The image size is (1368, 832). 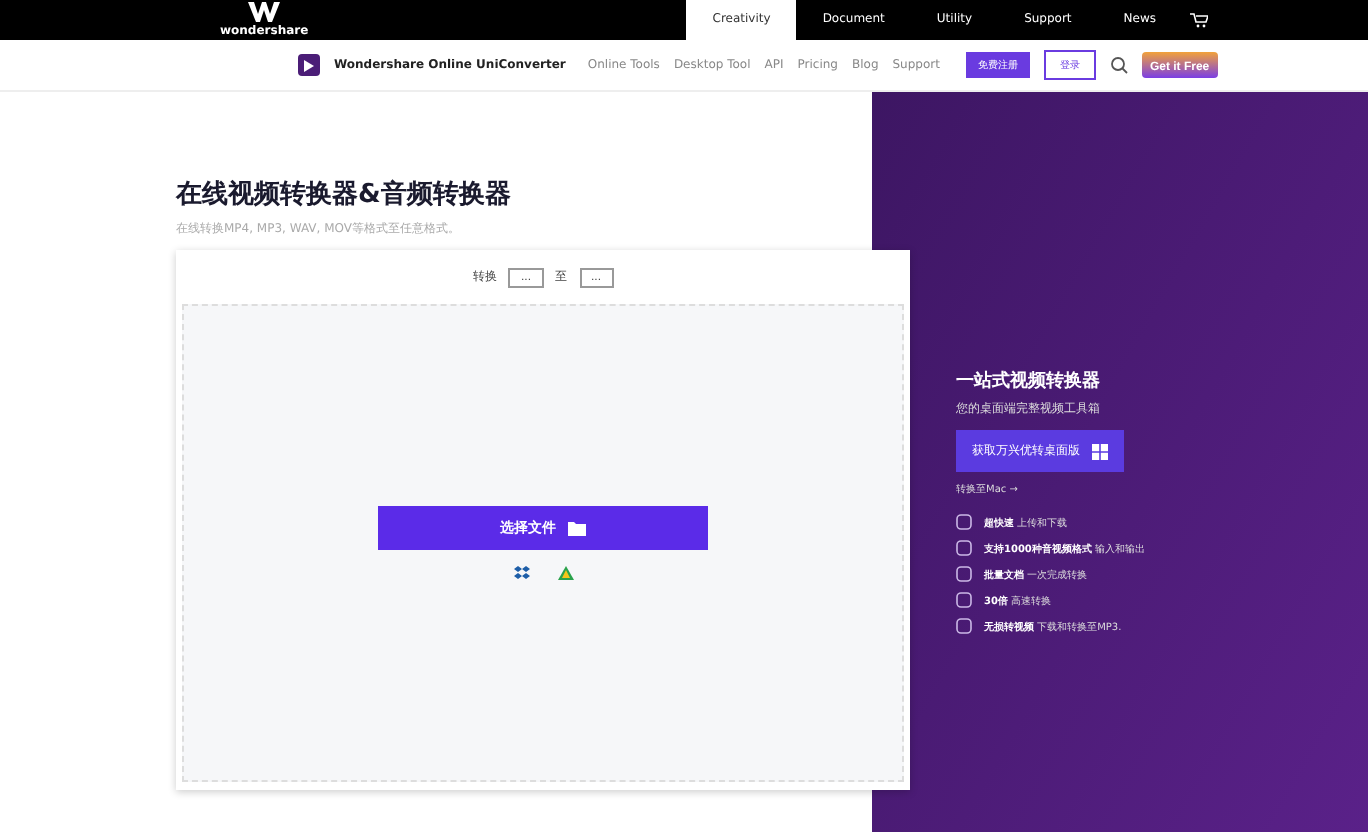 I want to click on triangle-icon, so click(x=565, y=573).